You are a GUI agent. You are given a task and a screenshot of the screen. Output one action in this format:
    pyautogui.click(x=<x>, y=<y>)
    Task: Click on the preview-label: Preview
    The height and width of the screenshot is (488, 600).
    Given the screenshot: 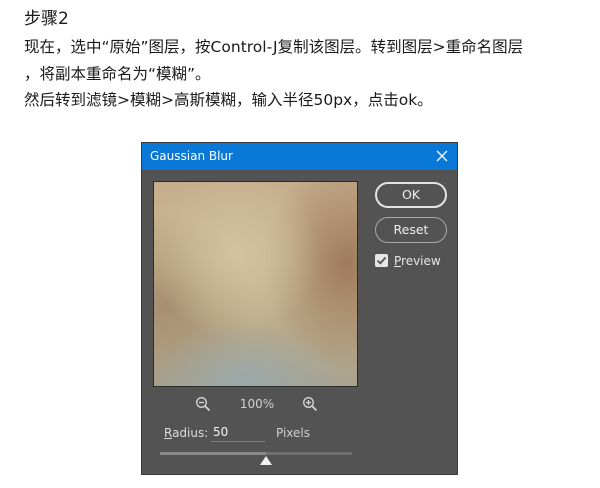 What is the action you would take?
    pyautogui.click(x=417, y=261)
    